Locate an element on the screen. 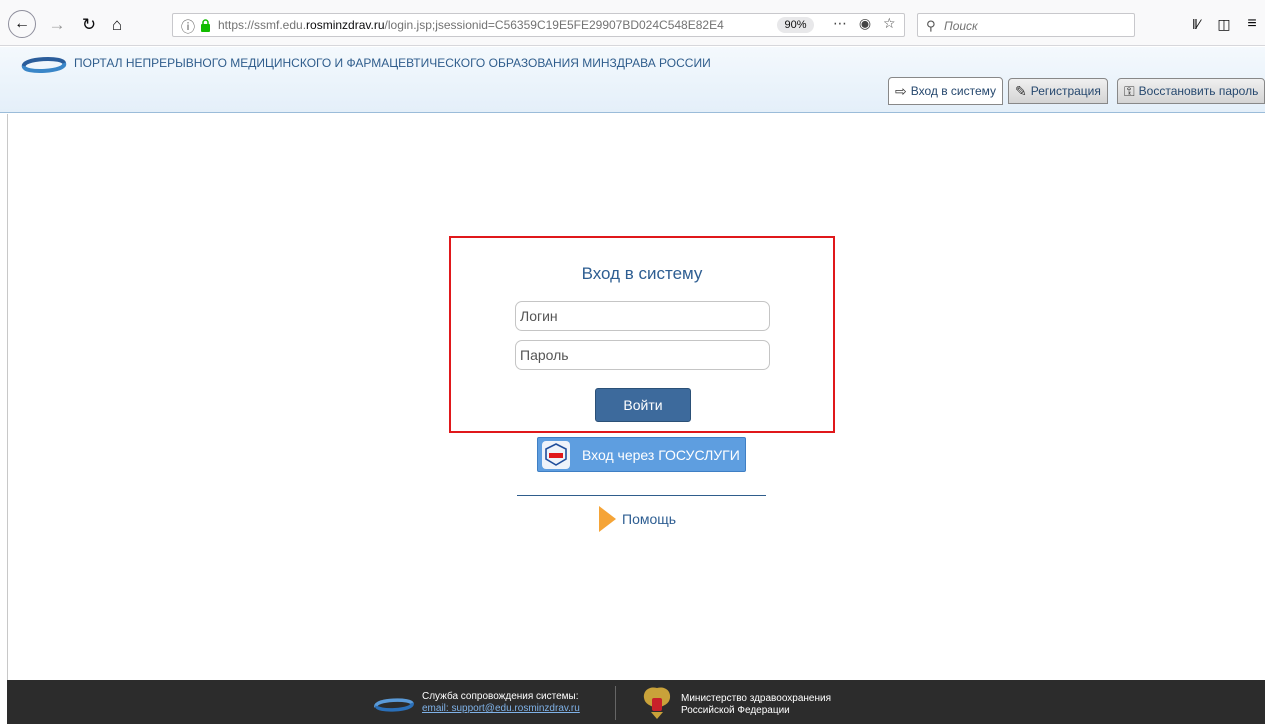 This screenshot has width=1265, height=724. login-title: Вход в систему is located at coordinates (642, 273).